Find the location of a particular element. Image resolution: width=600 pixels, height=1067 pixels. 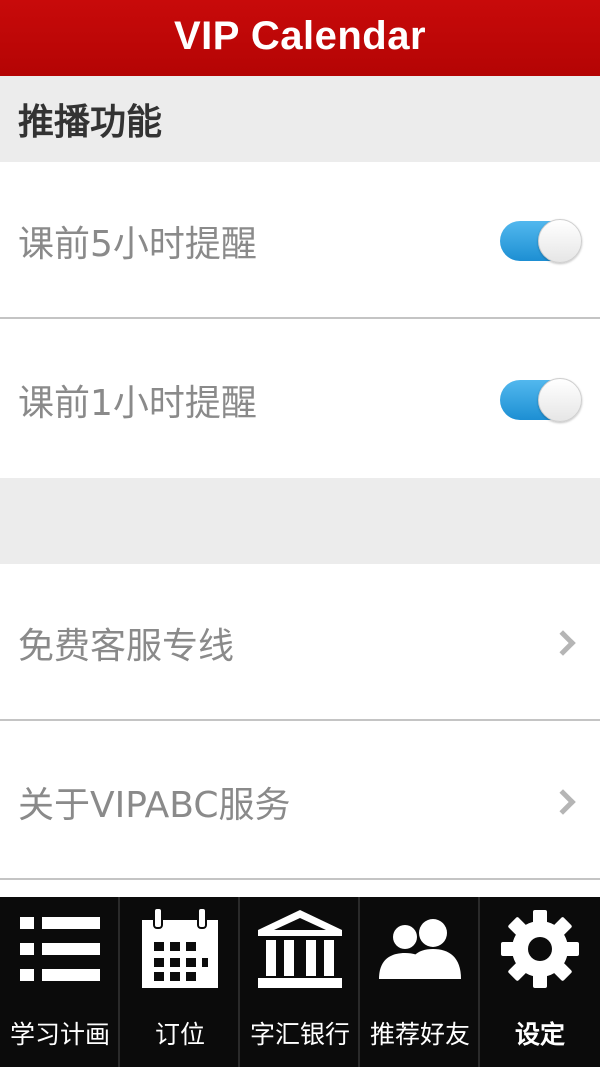

tab-refer-friends: 推荐好友 is located at coordinates (420, 982).